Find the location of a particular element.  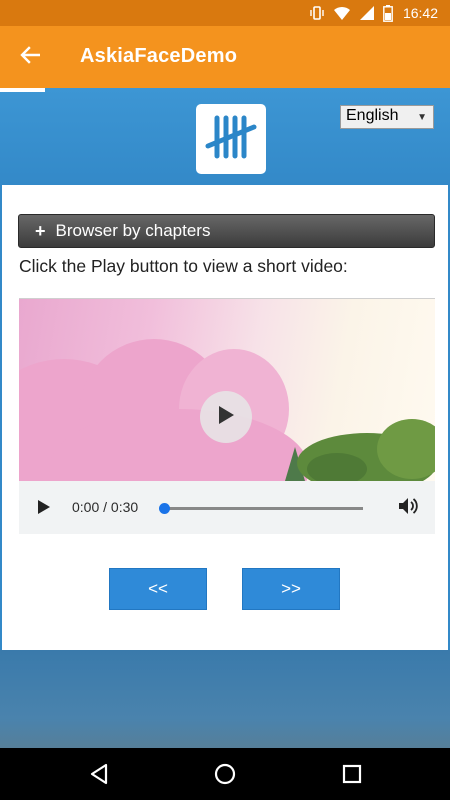

system-nav-bar is located at coordinates (225, 774).